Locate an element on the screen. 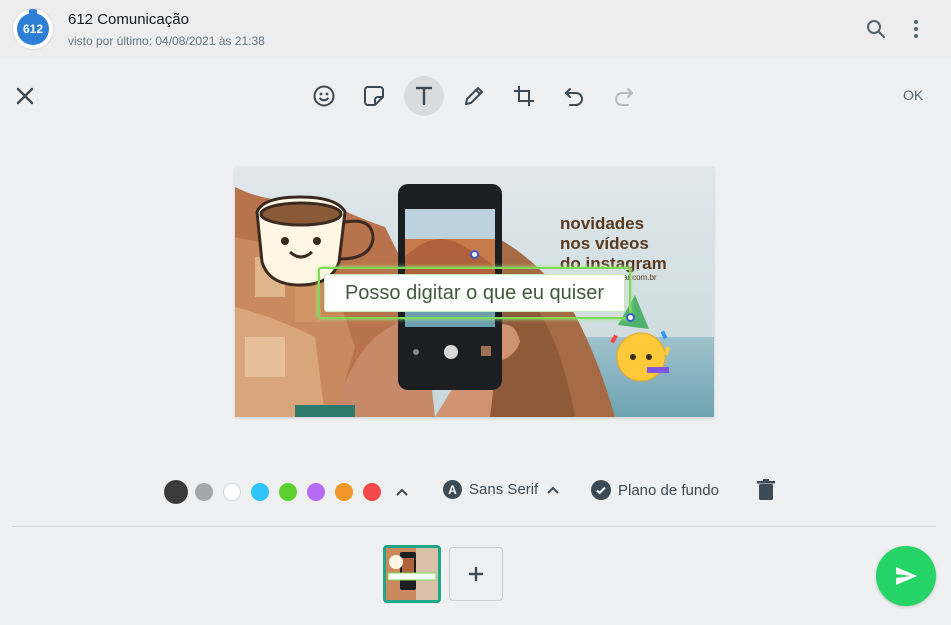 This screenshot has width=951, height=625. undo-icon is located at coordinates (574, 96).